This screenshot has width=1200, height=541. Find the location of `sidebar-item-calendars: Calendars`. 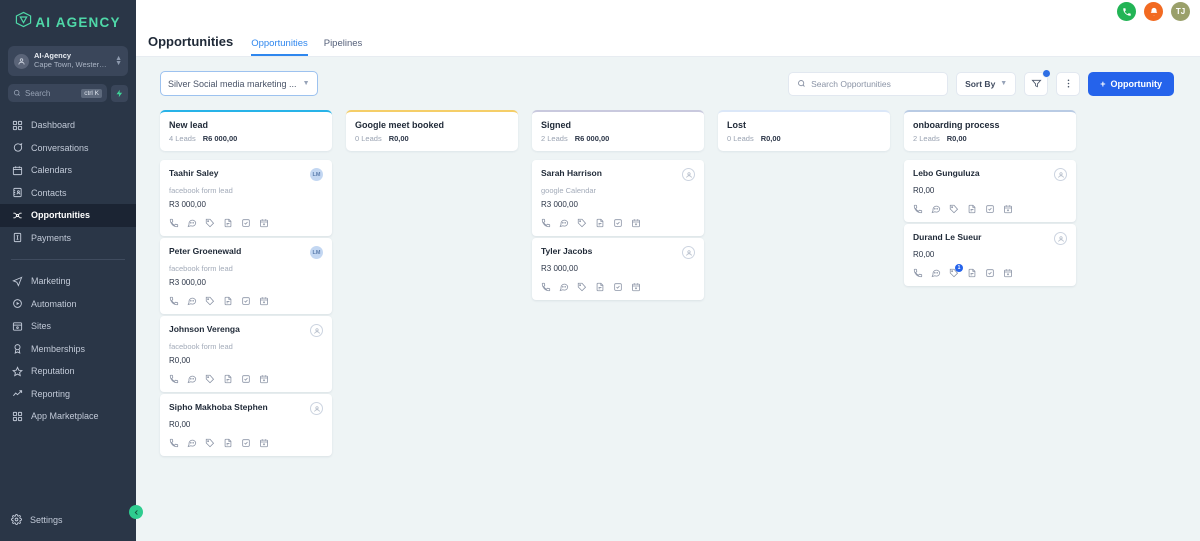

sidebar-item-calendars: Calendars is located at coordinates (68, 170).